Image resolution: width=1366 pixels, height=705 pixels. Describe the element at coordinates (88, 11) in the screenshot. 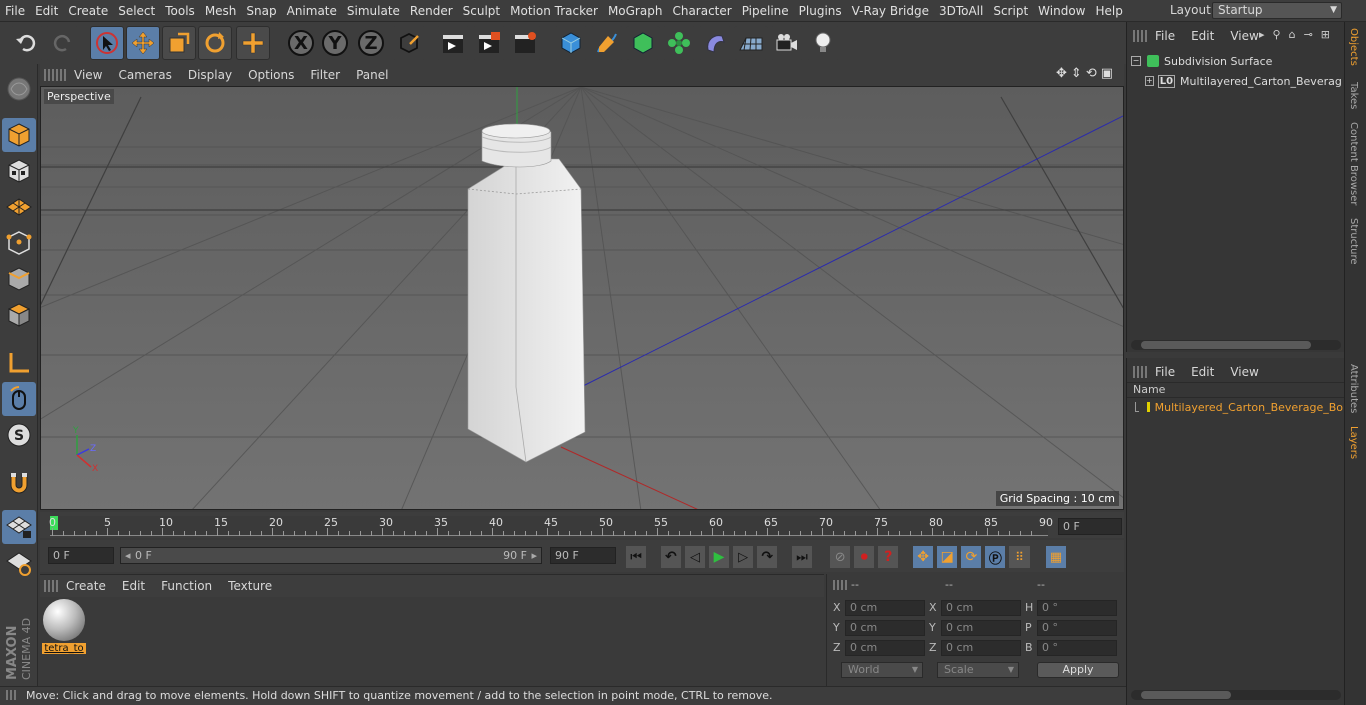

I see `menu-item-create: Create` at that location.